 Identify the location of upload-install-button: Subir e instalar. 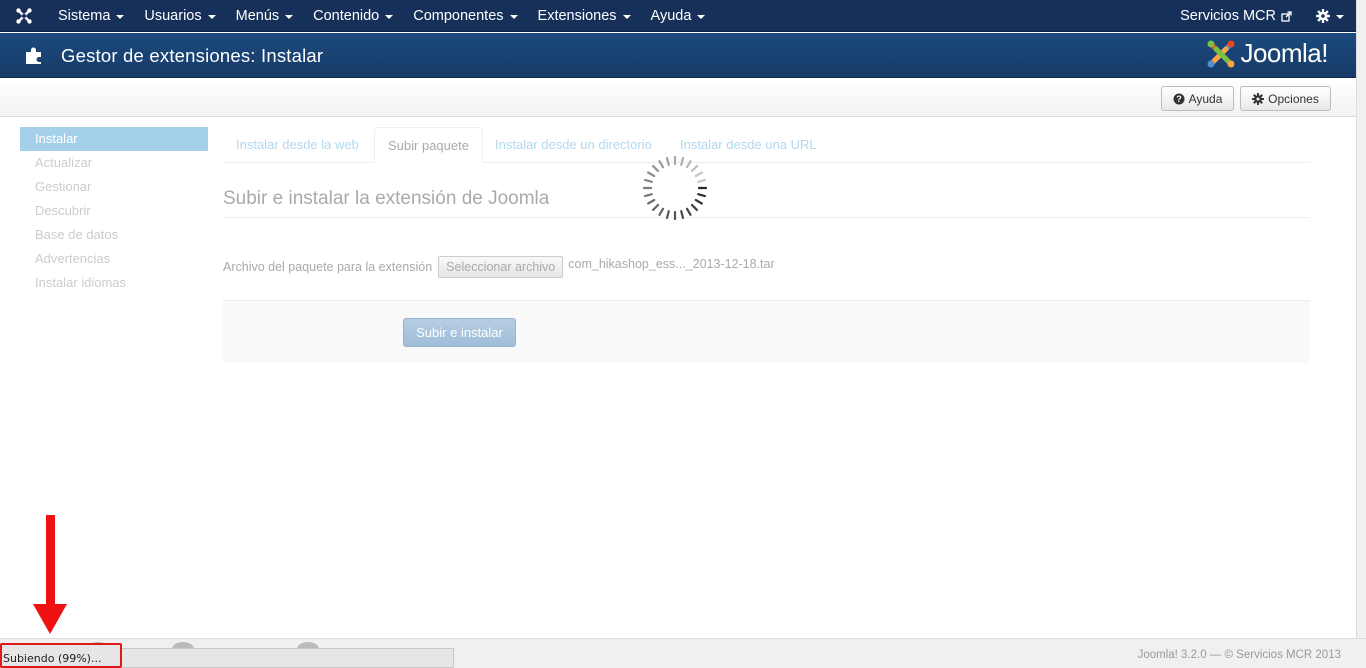
(459, 332).